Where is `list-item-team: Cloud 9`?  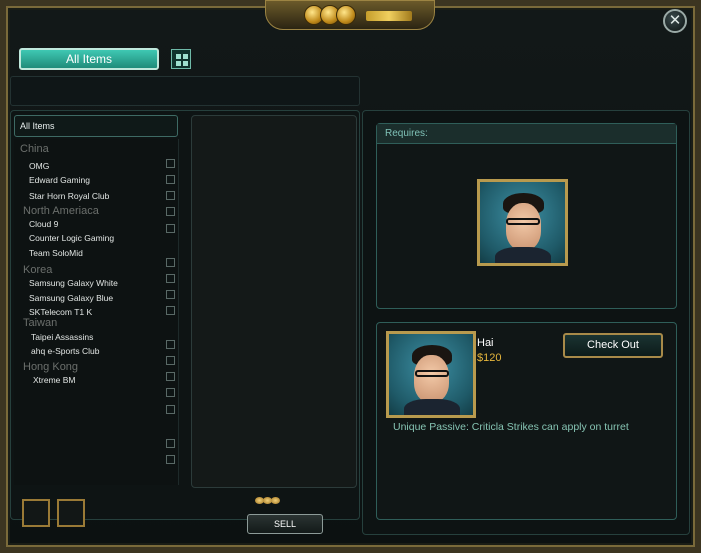 list-item-team: Cloud 9 is located at coordinates (43, 224).